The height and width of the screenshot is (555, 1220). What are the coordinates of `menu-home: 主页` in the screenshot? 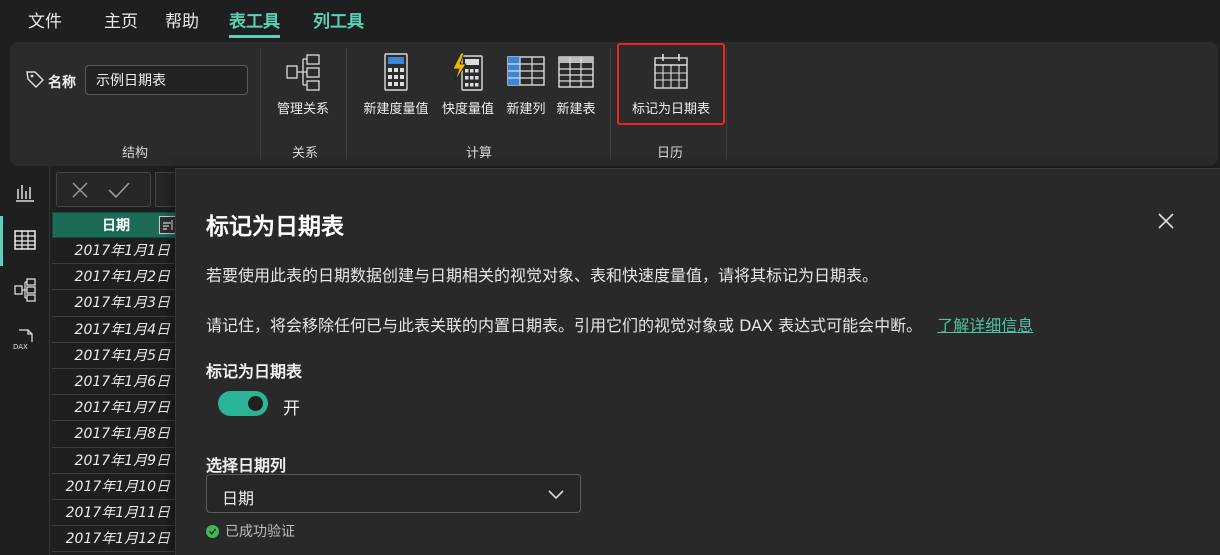 It's located at (121, 19).